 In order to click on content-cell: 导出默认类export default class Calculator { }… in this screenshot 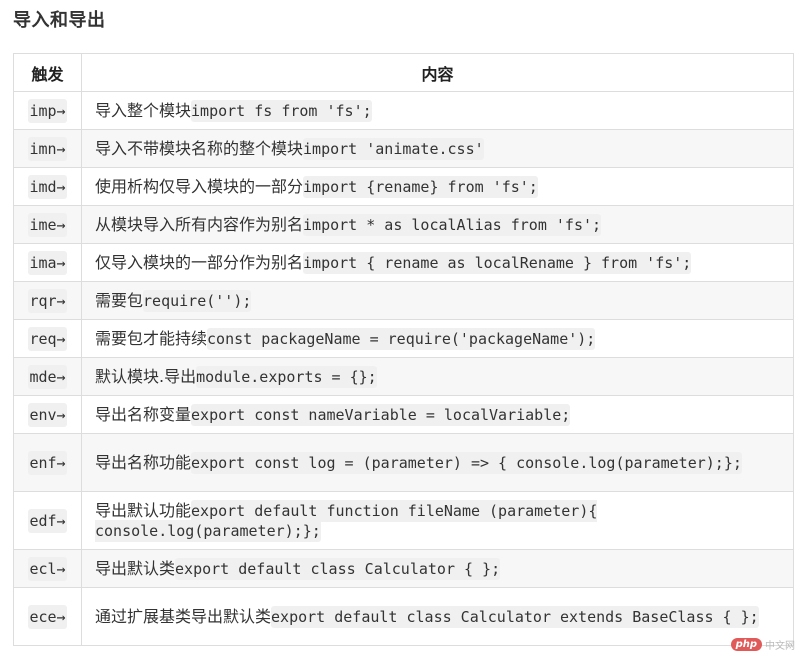, I will do `click(437, 568)`.